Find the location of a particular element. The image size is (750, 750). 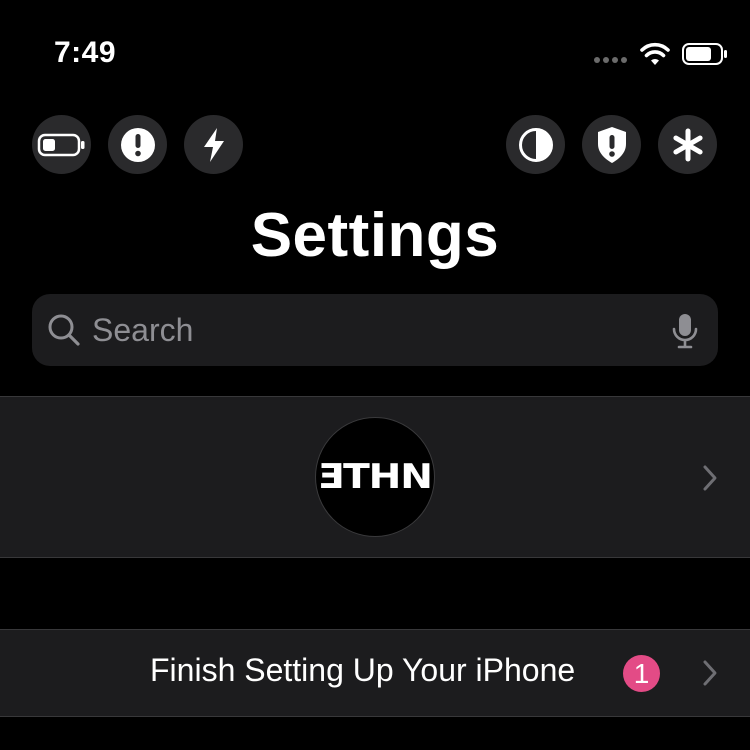

shield-alert-icon is located at coordinates (611, 144).